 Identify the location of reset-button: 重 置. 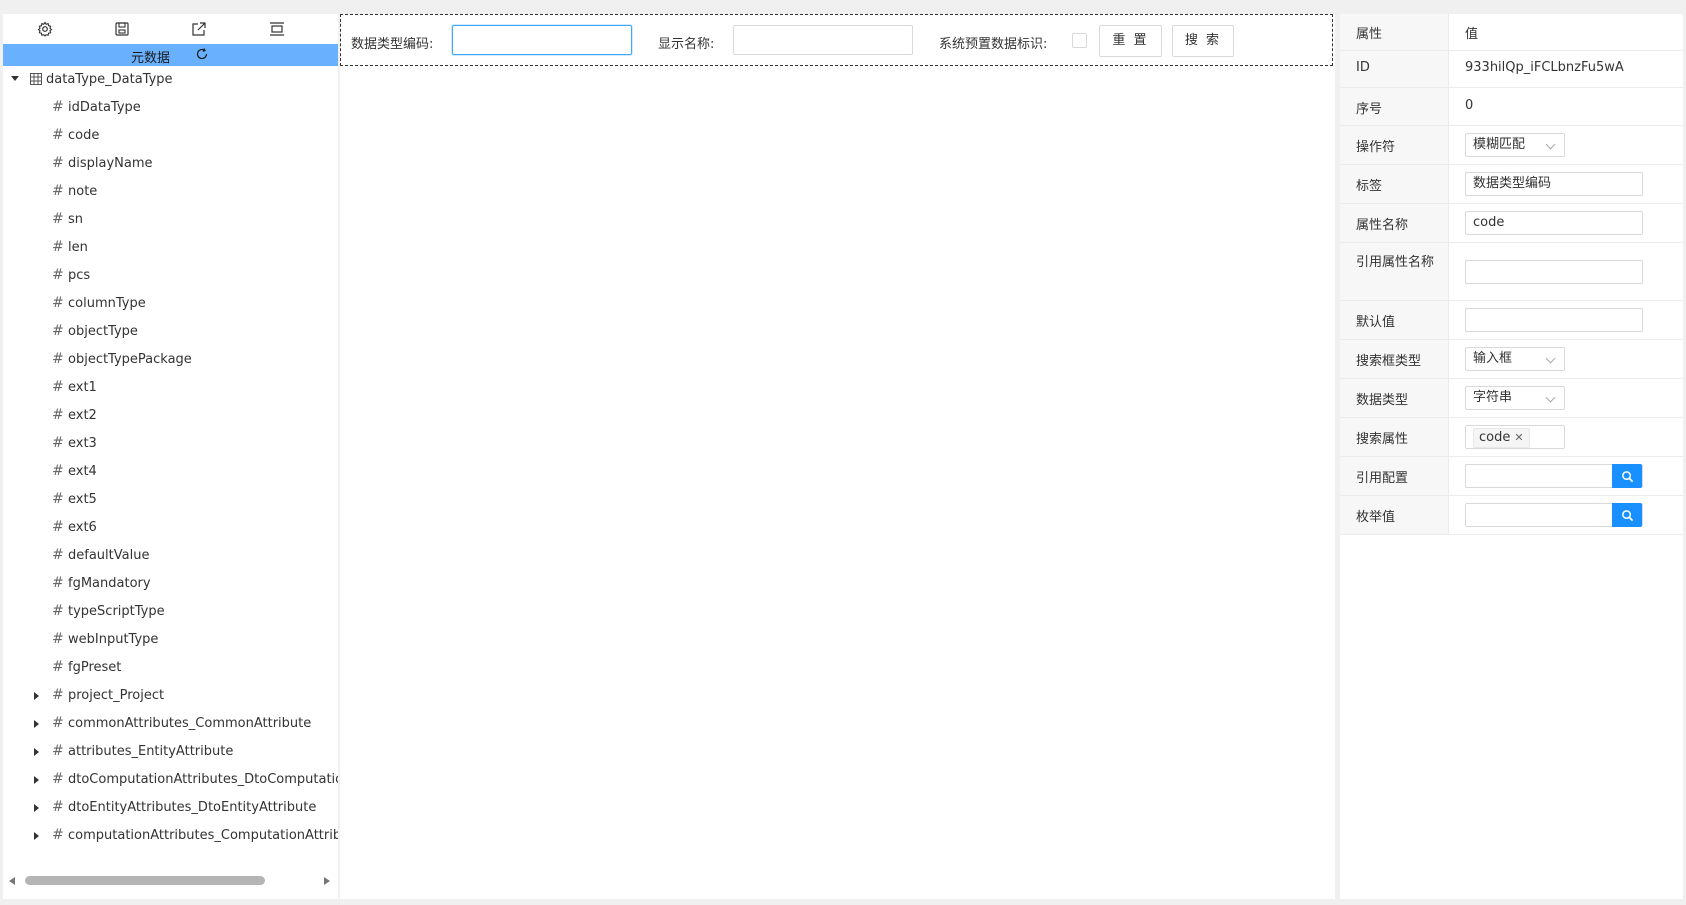
(1130, 41).